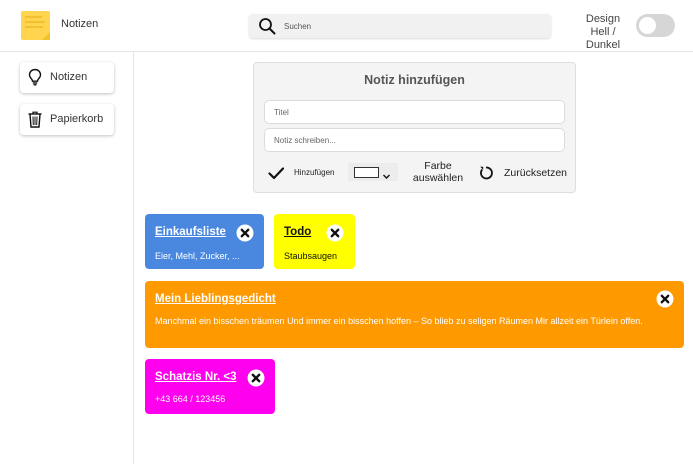  Describe the element at coordinates (80, 24) in the screenshot. I see `app-title: Notizen` at that location.